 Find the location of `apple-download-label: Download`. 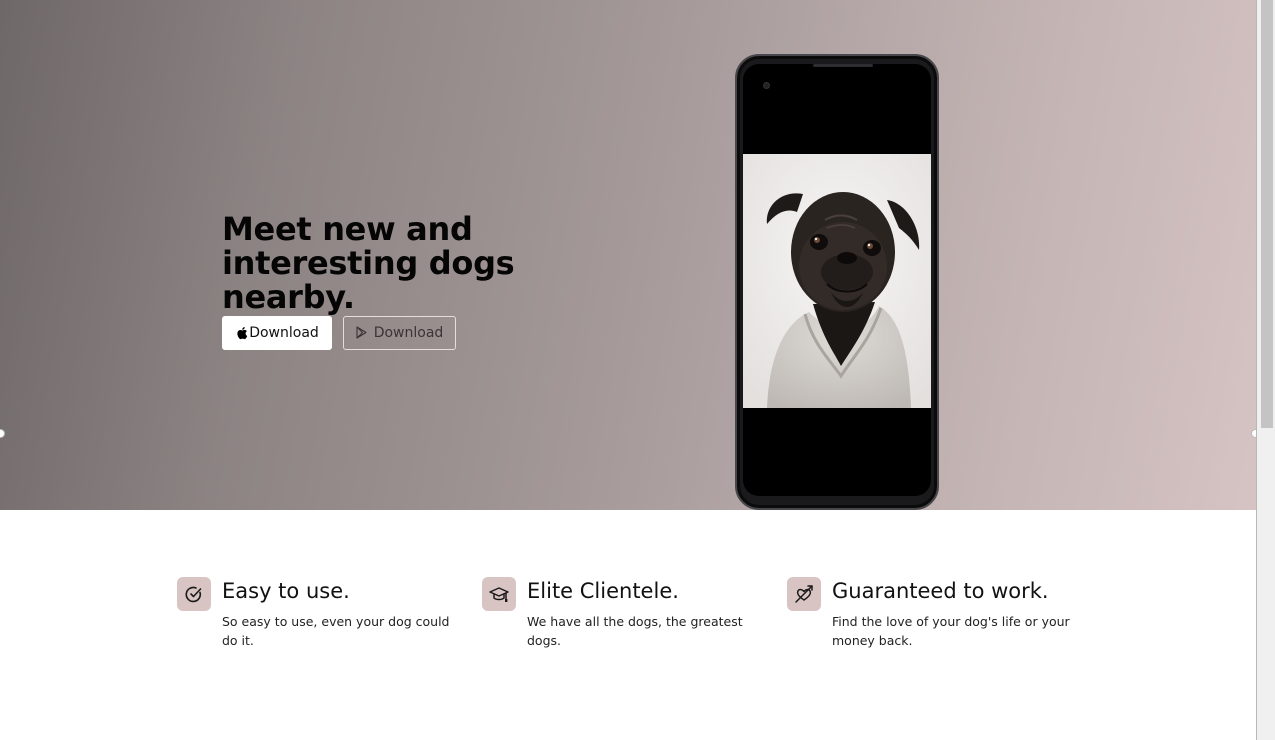

apple-download-label: Download is located at coordinates (284, 333).